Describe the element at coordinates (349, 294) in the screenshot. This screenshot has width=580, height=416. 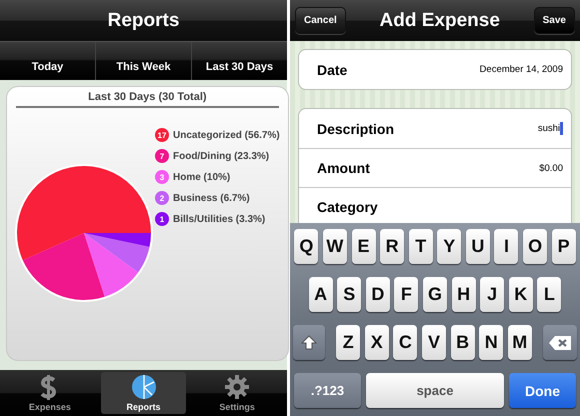
I see `keyboard-key: S` at that location.